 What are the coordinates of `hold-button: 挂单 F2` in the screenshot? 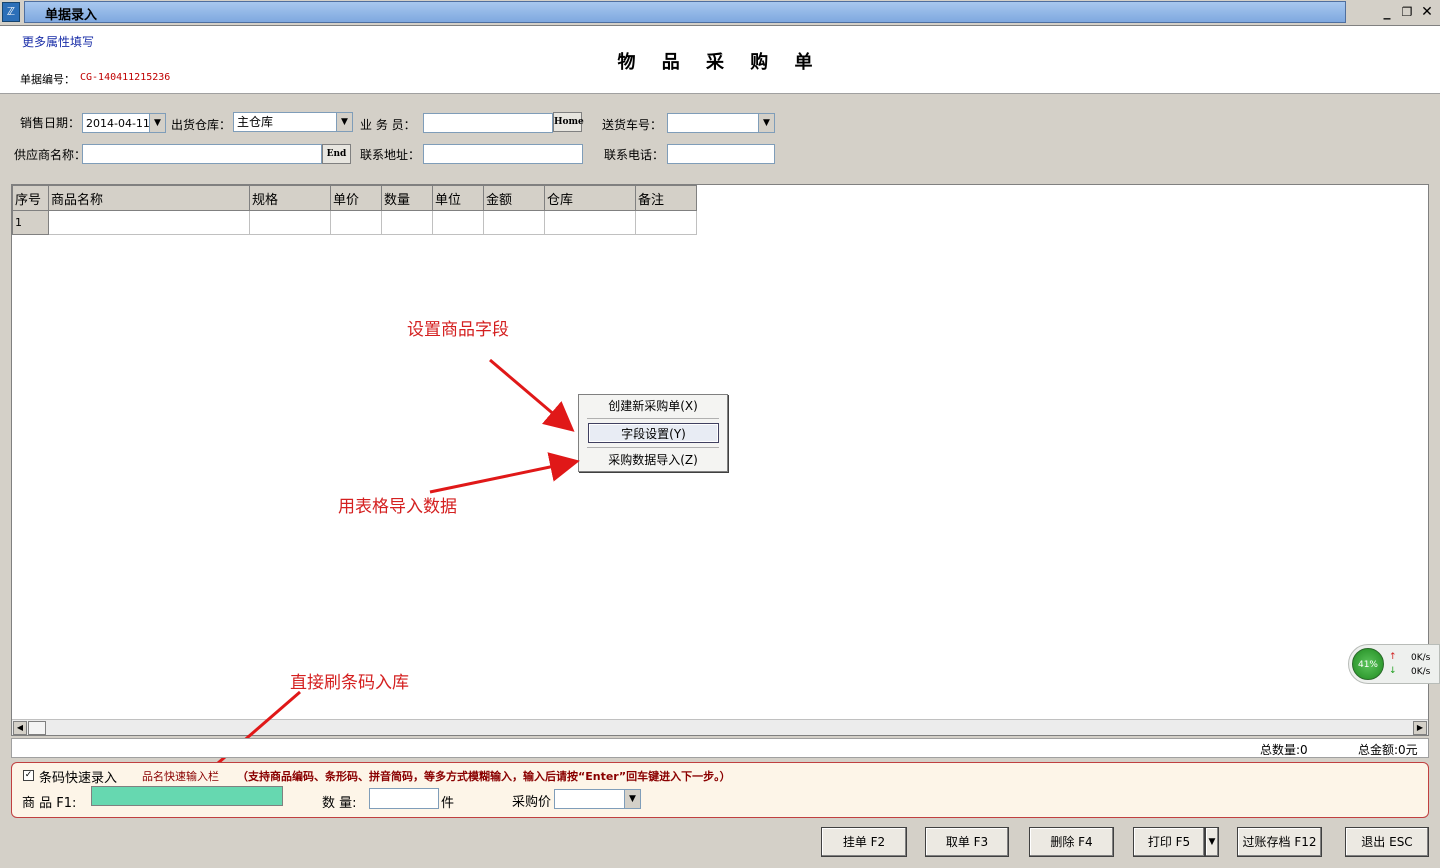 It's located at (864, 842).